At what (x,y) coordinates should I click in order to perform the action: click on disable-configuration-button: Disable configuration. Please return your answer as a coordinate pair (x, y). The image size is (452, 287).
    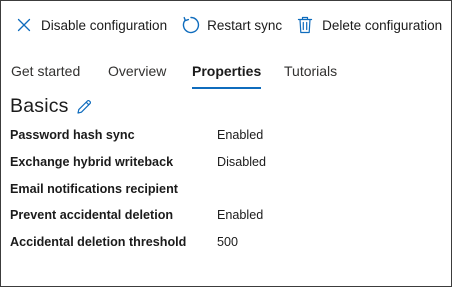
    Looking at the image, I should click on (91, 25).